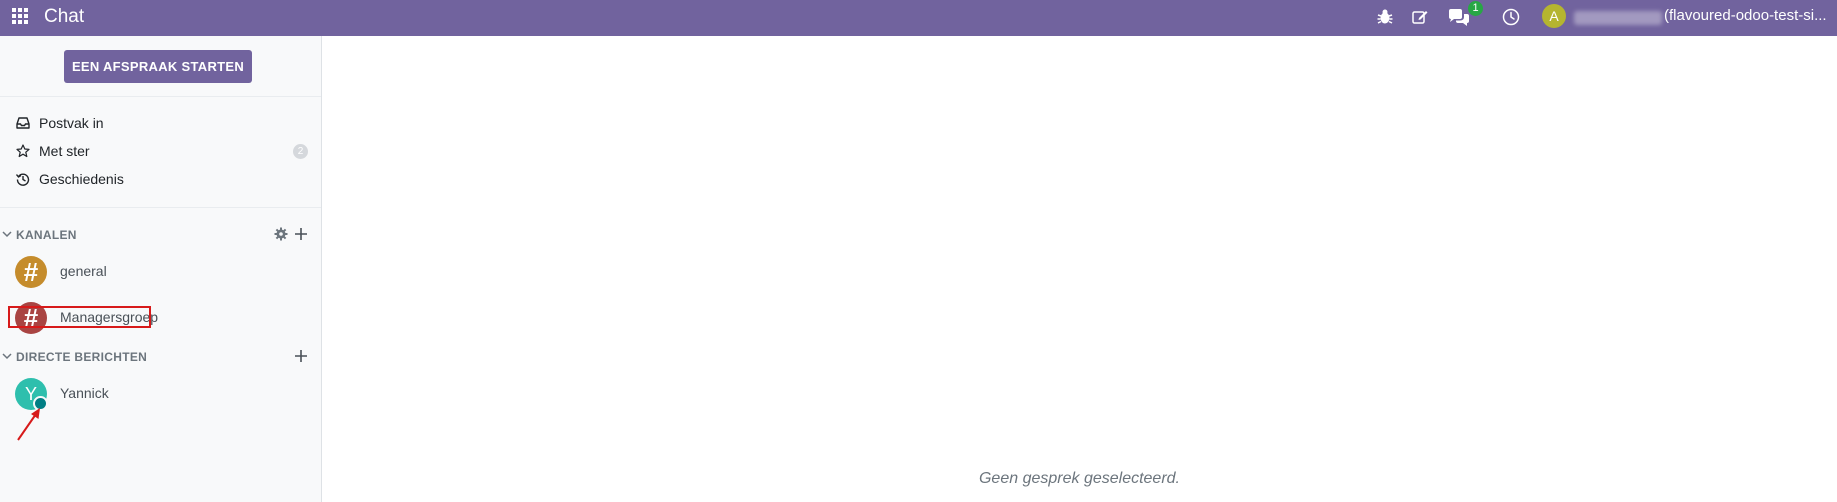 This screenshot has width=1837, height=502. What do you see at coordinates (23, 151) in the screenshot?
I see `star-icon` at bounding box center [23, 151].